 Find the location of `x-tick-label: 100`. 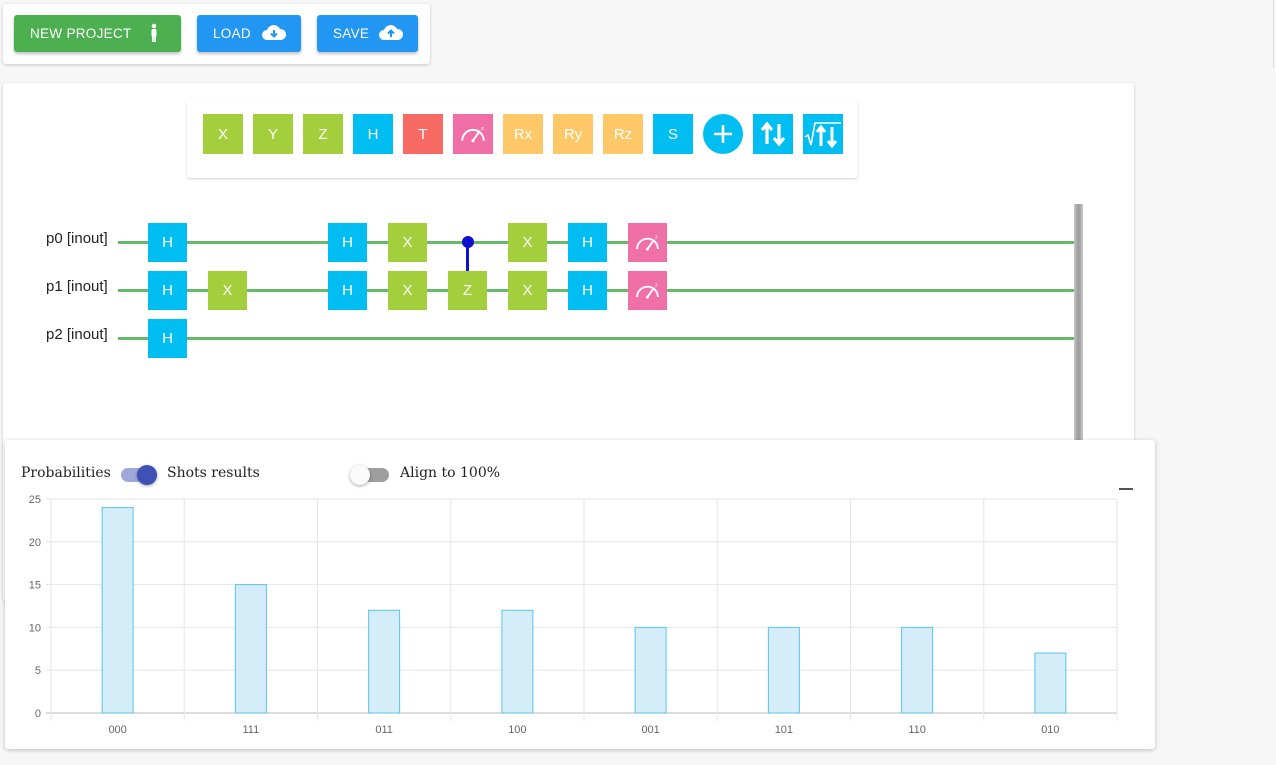

x-tick-label: 100 is located at coordinates (517, 730).